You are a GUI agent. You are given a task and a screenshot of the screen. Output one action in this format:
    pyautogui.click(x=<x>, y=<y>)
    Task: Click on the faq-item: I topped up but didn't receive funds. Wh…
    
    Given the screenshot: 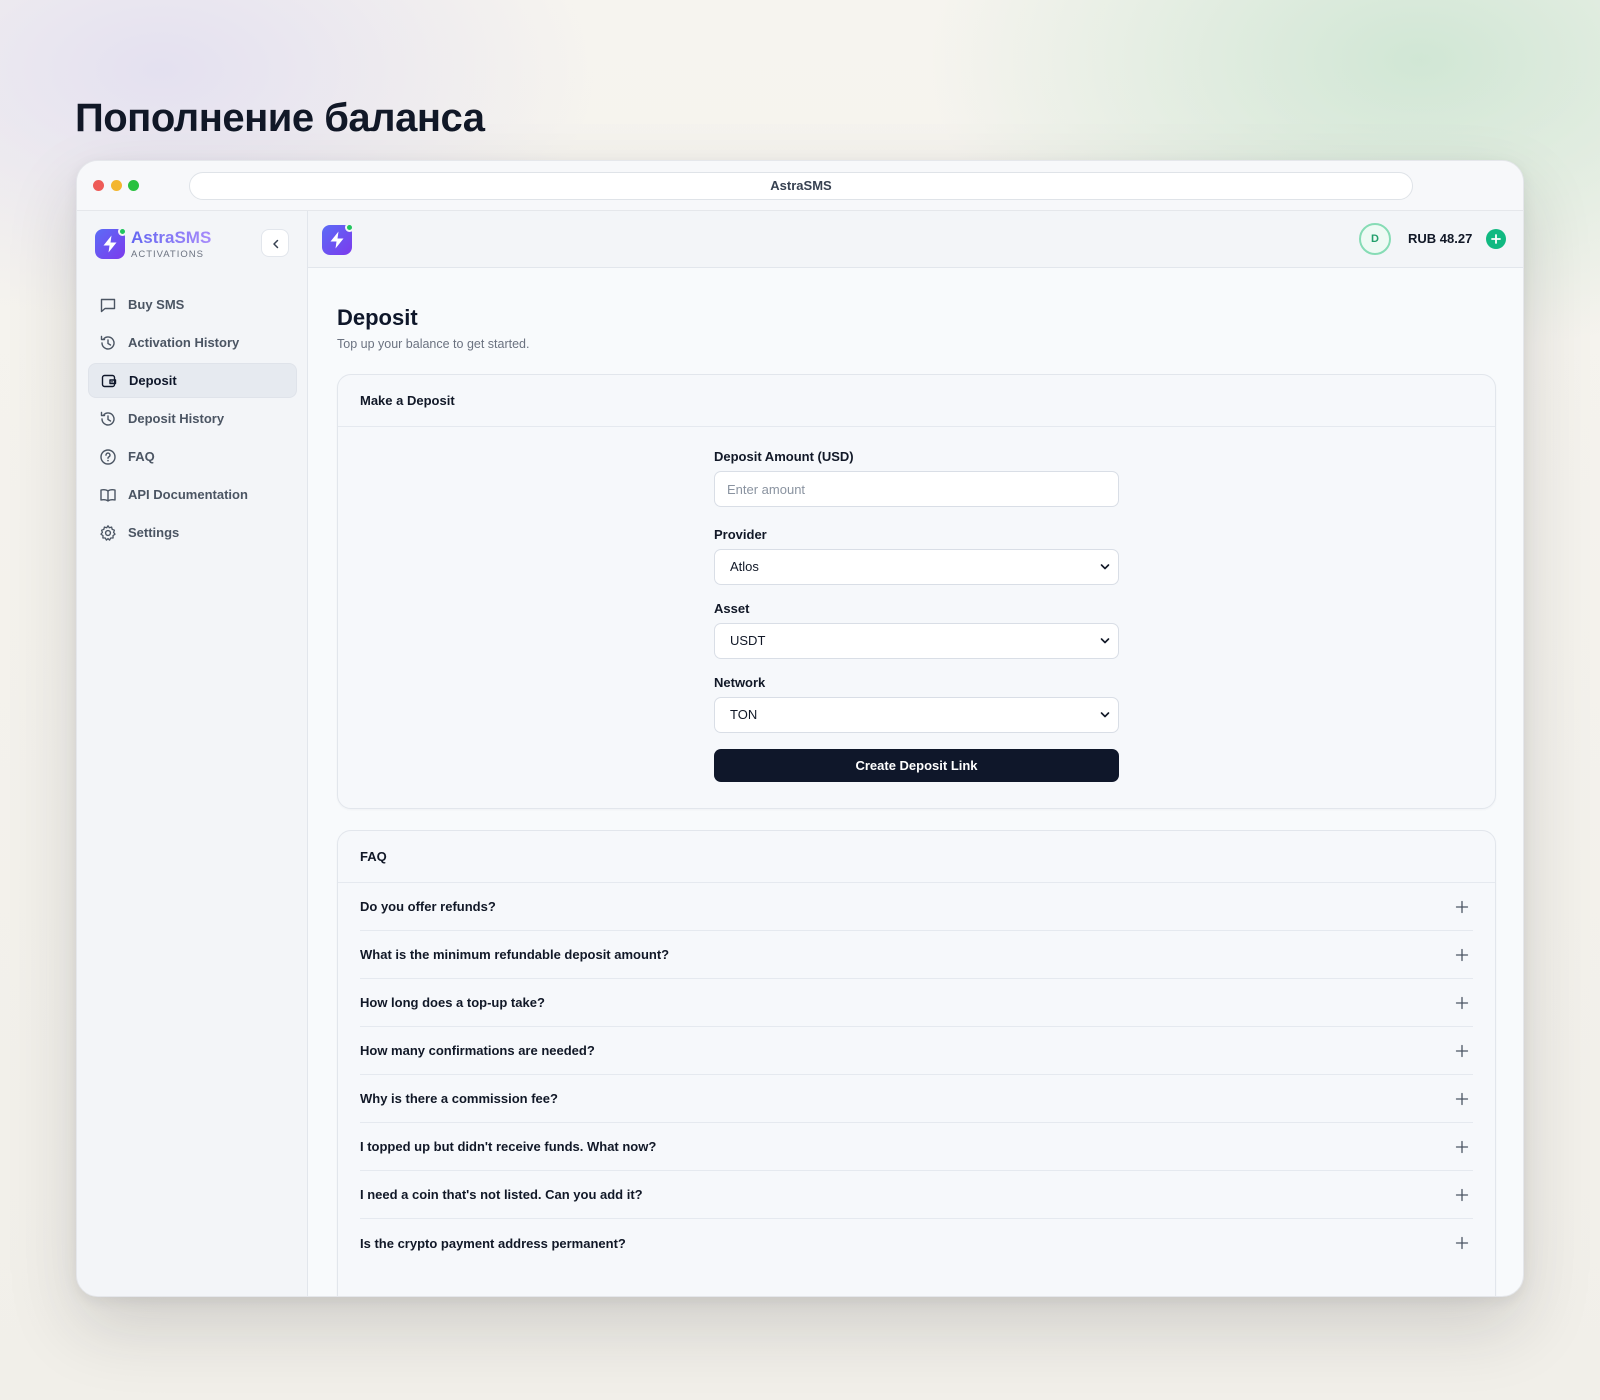 What is the action you would take?
    pyautogui.click(x=916, y=1147)
    